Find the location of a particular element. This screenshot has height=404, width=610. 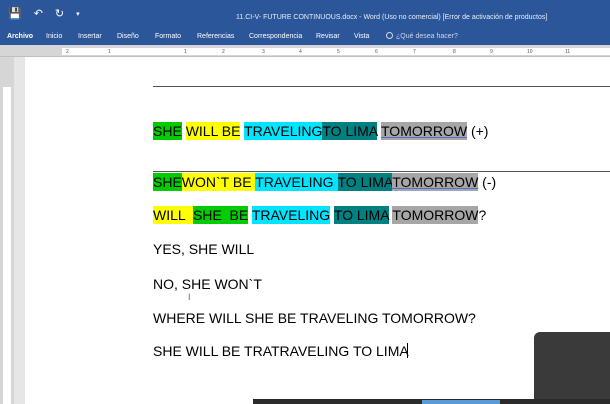

wh-question: WHERE WILL SHE BE TRAVELING TOMORROW? is located at coordinates (314, 318).